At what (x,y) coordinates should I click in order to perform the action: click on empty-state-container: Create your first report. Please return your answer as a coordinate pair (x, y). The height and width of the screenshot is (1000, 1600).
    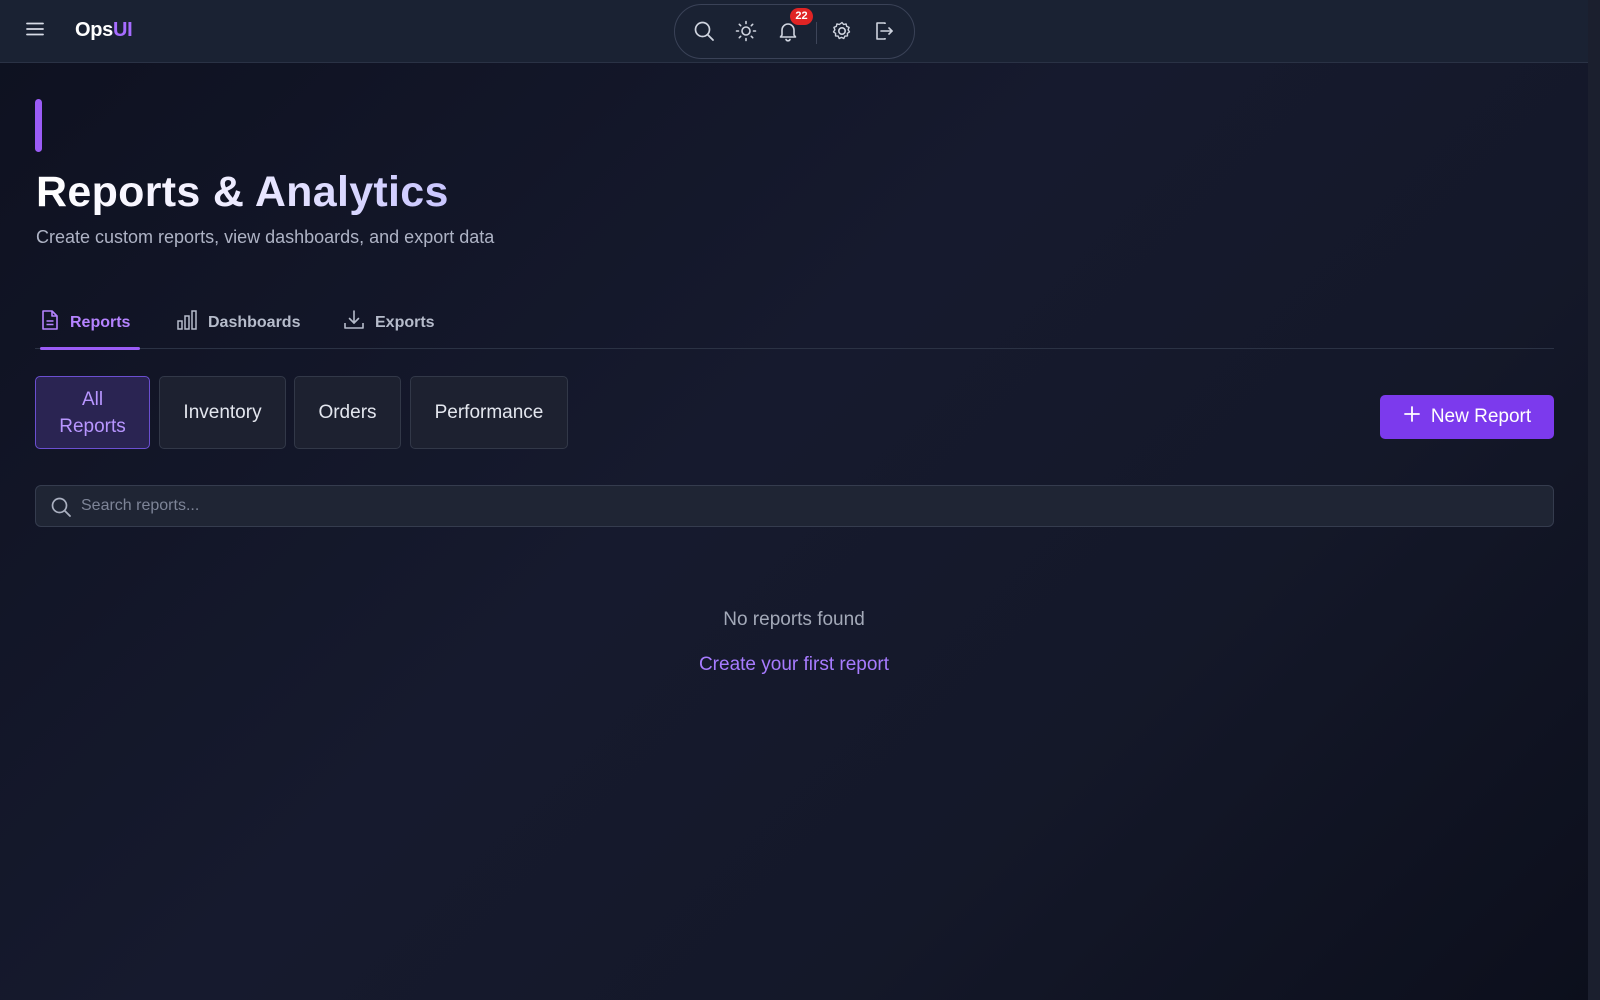
    Looking at the image, I should click on (794, 665).